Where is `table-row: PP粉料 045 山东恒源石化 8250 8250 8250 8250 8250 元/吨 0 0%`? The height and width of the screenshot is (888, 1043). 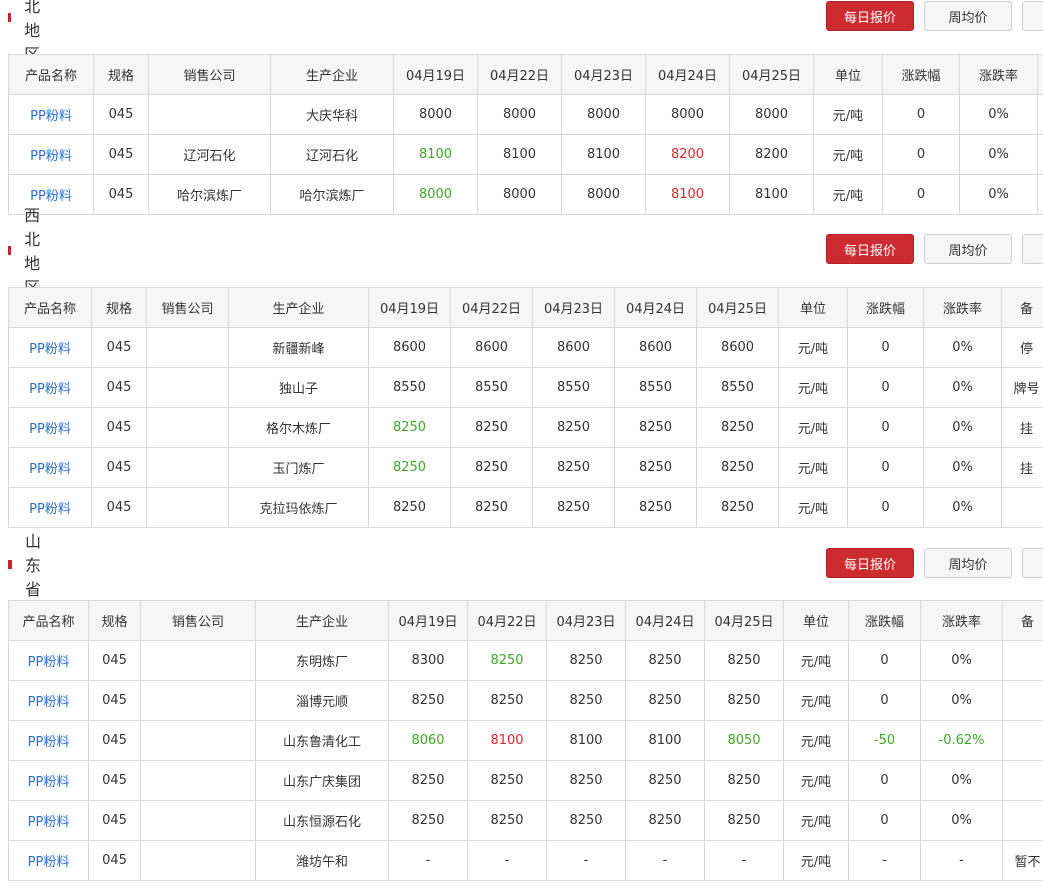 table-row: PP粉料 045 山东恒源石化 8250 8250 8250 8250 8250 元/吨 0 0% is located at coordinates (525, 820).